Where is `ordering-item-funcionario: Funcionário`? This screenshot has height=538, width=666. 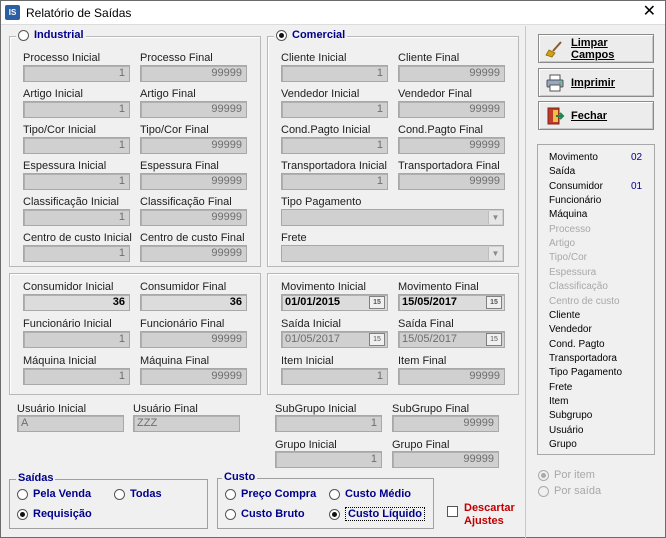 ordering-item-funcionario: Funcionário is located at coordinates (575, 200).